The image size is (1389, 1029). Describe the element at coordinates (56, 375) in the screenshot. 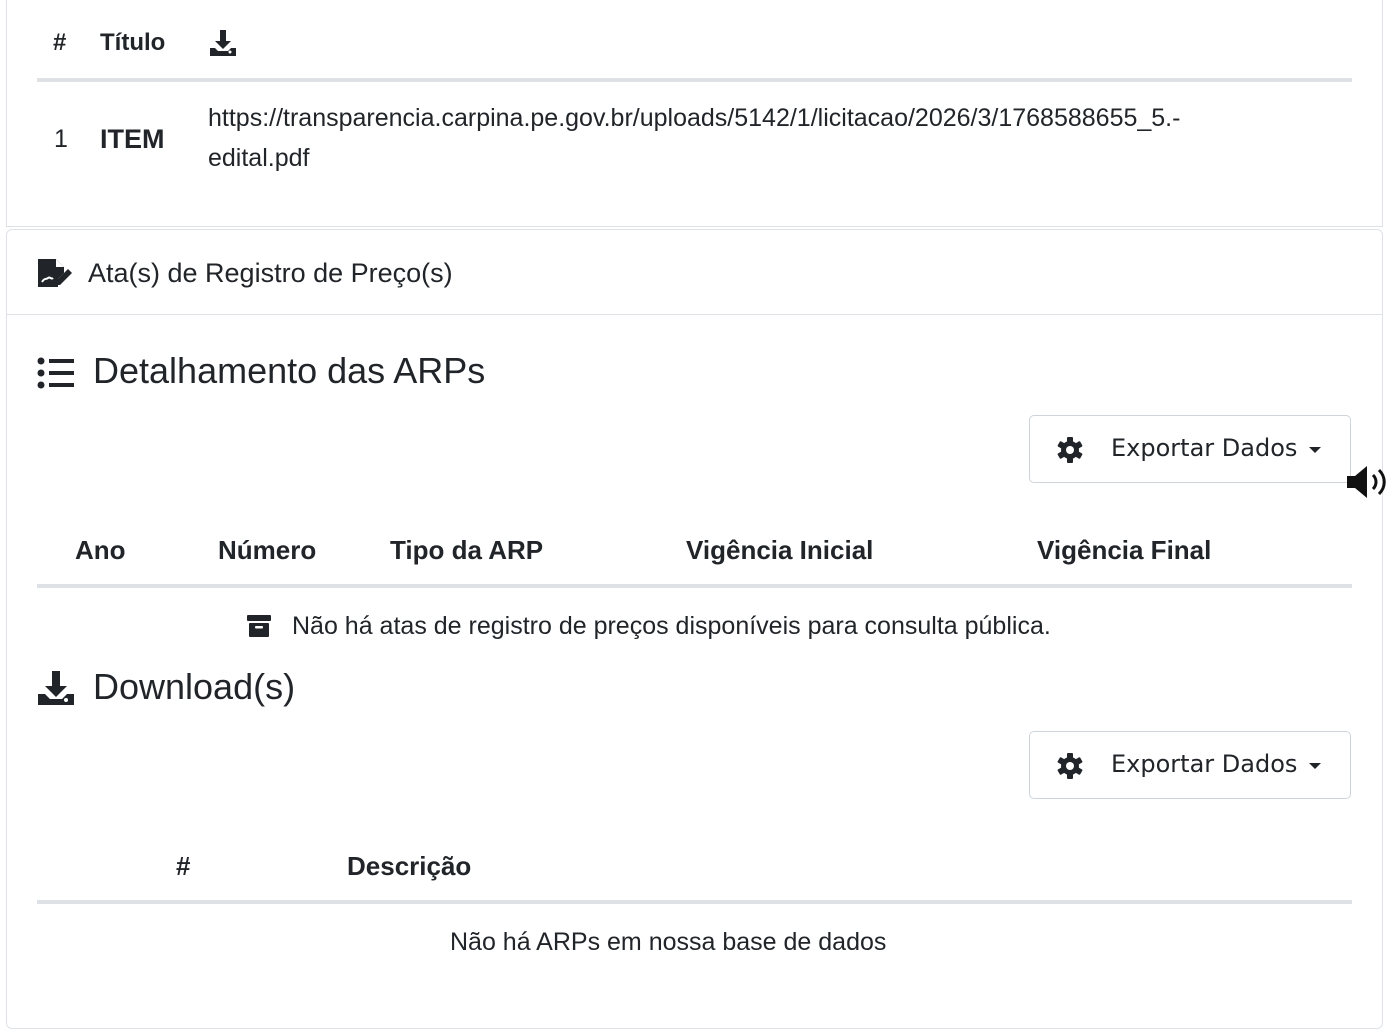

I see `list-icon` at that location.